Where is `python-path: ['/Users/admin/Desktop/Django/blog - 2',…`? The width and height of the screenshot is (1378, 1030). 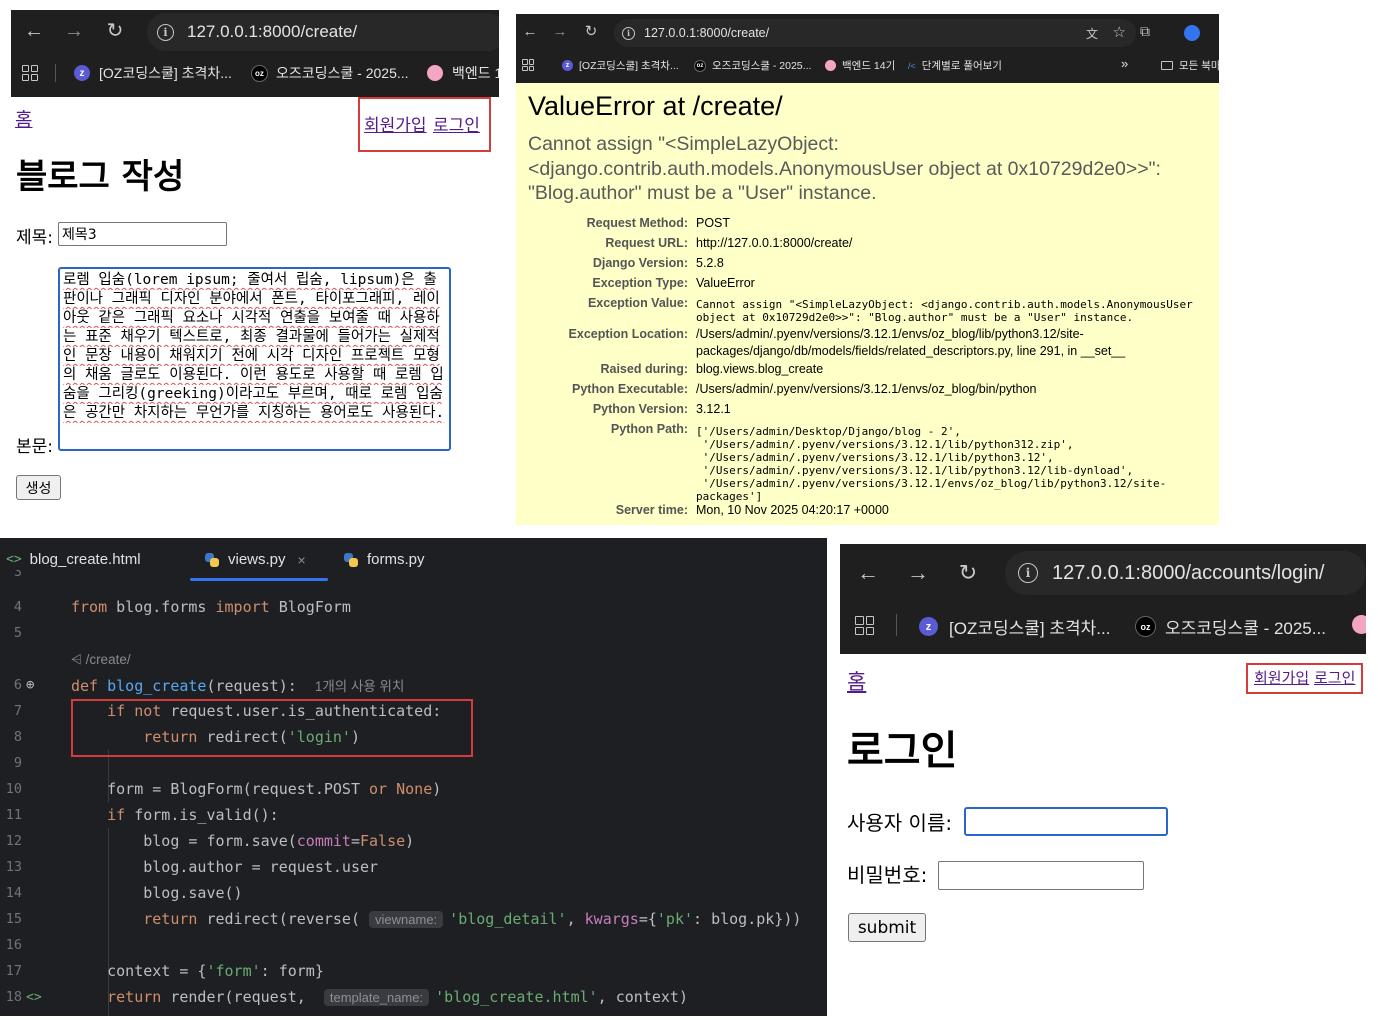 python-path: ['/Users/admin/Desktop/Django/blog - 2',… is located at coordinates (931, 464).